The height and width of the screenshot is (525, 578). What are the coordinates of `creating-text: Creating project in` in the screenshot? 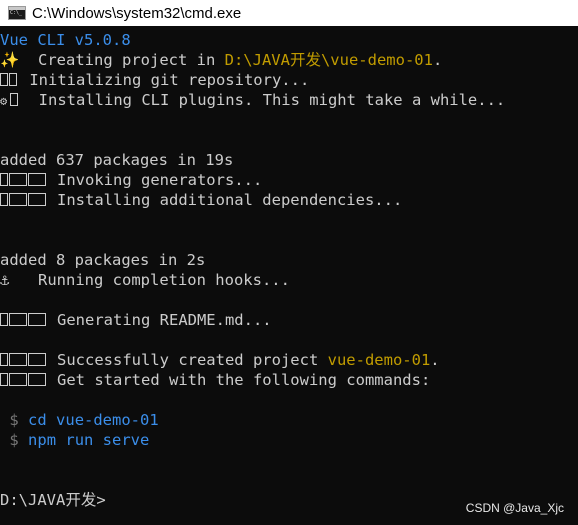 It's located at (131, 60).